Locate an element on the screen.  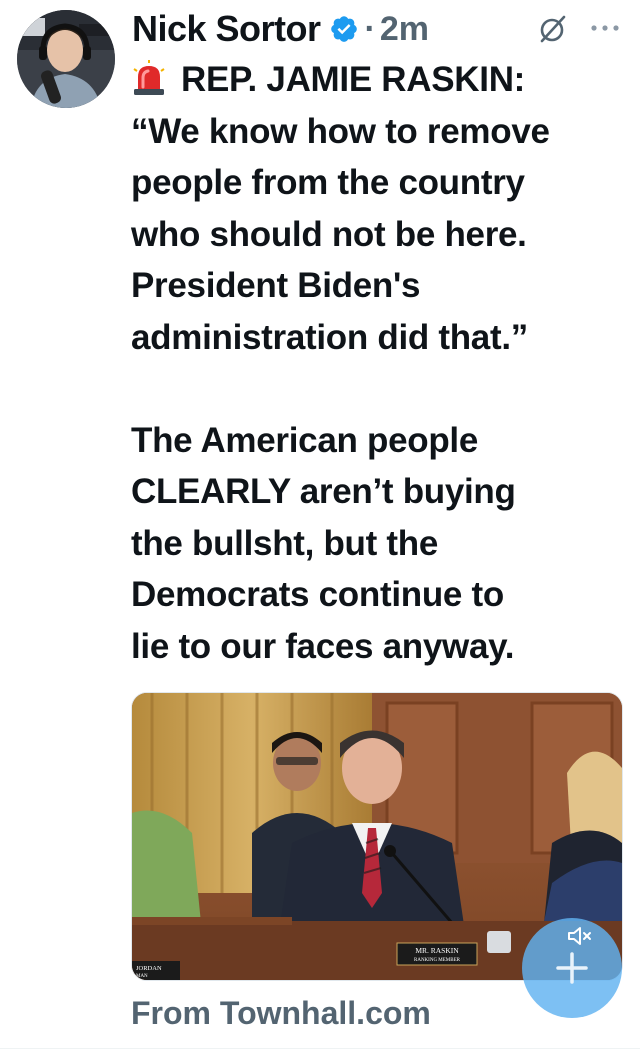
post-line: lie to our faces anyway. is located at coordinates (323, 646).